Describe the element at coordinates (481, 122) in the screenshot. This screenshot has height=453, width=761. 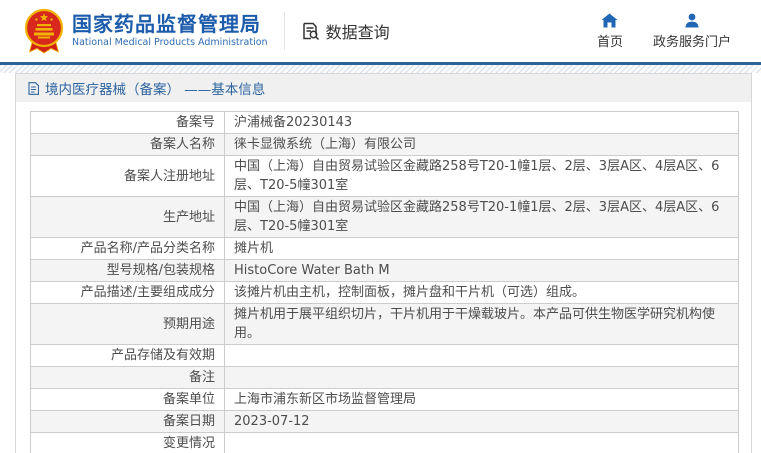
I see `row-value: 沪浦械备20230143` at that location.